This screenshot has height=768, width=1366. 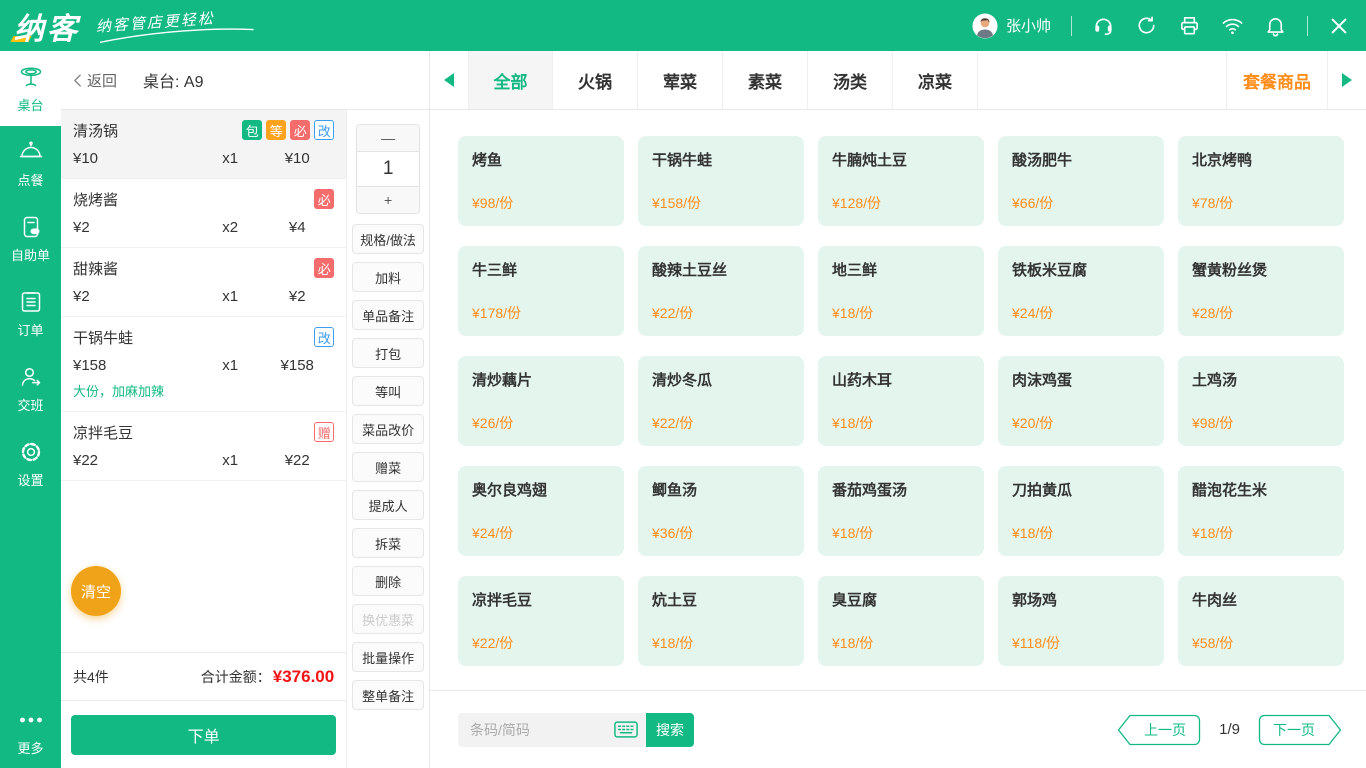 I want to click on menu-item-card: 番茄鸡蛋汤 ¥18/份, so click(x=901, y=511).